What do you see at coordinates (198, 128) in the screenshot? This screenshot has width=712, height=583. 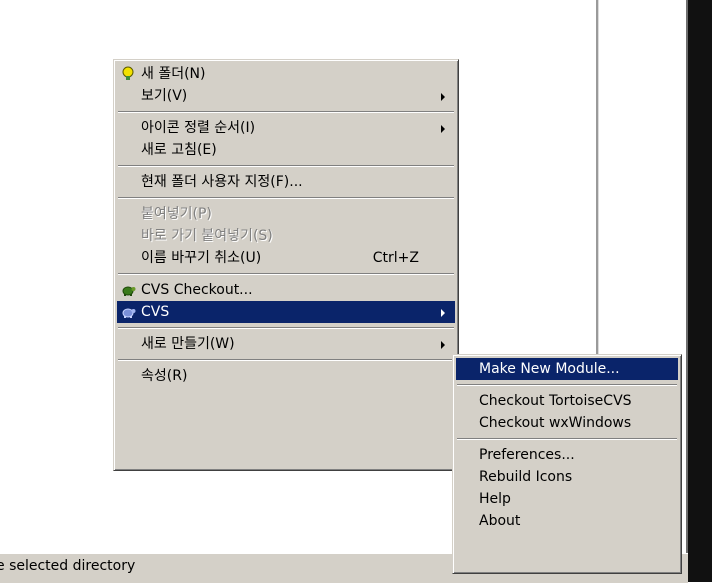 I see `menu-item-label: 아이콘 정렬 순서(I)` at bounding box center [198, 128].